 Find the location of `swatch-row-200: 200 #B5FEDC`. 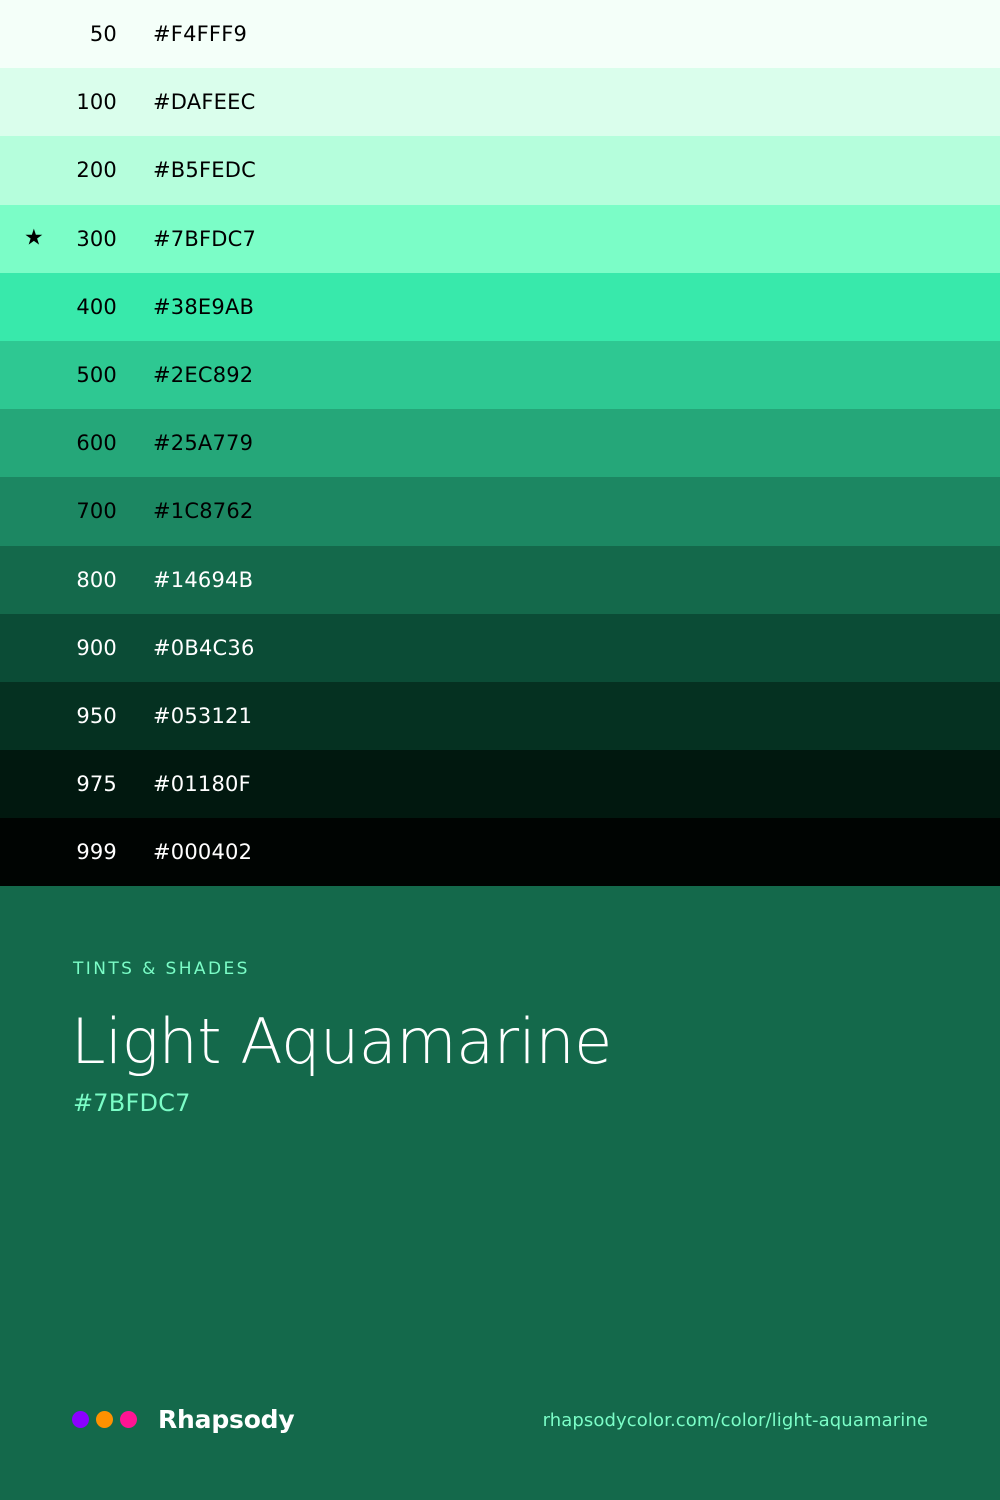

swatch-row-200: 200 #B5FEDC is located at coordinates (500, 170).